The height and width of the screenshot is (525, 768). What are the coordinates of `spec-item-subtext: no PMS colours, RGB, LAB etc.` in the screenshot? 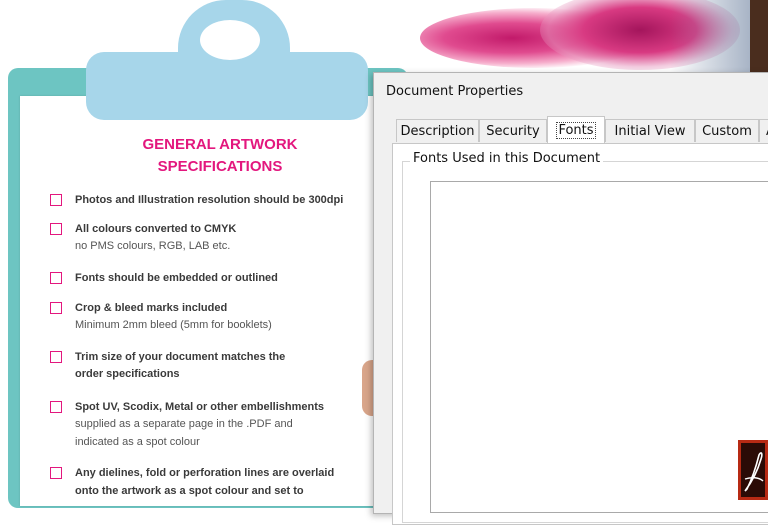 It's located at (153, 246).